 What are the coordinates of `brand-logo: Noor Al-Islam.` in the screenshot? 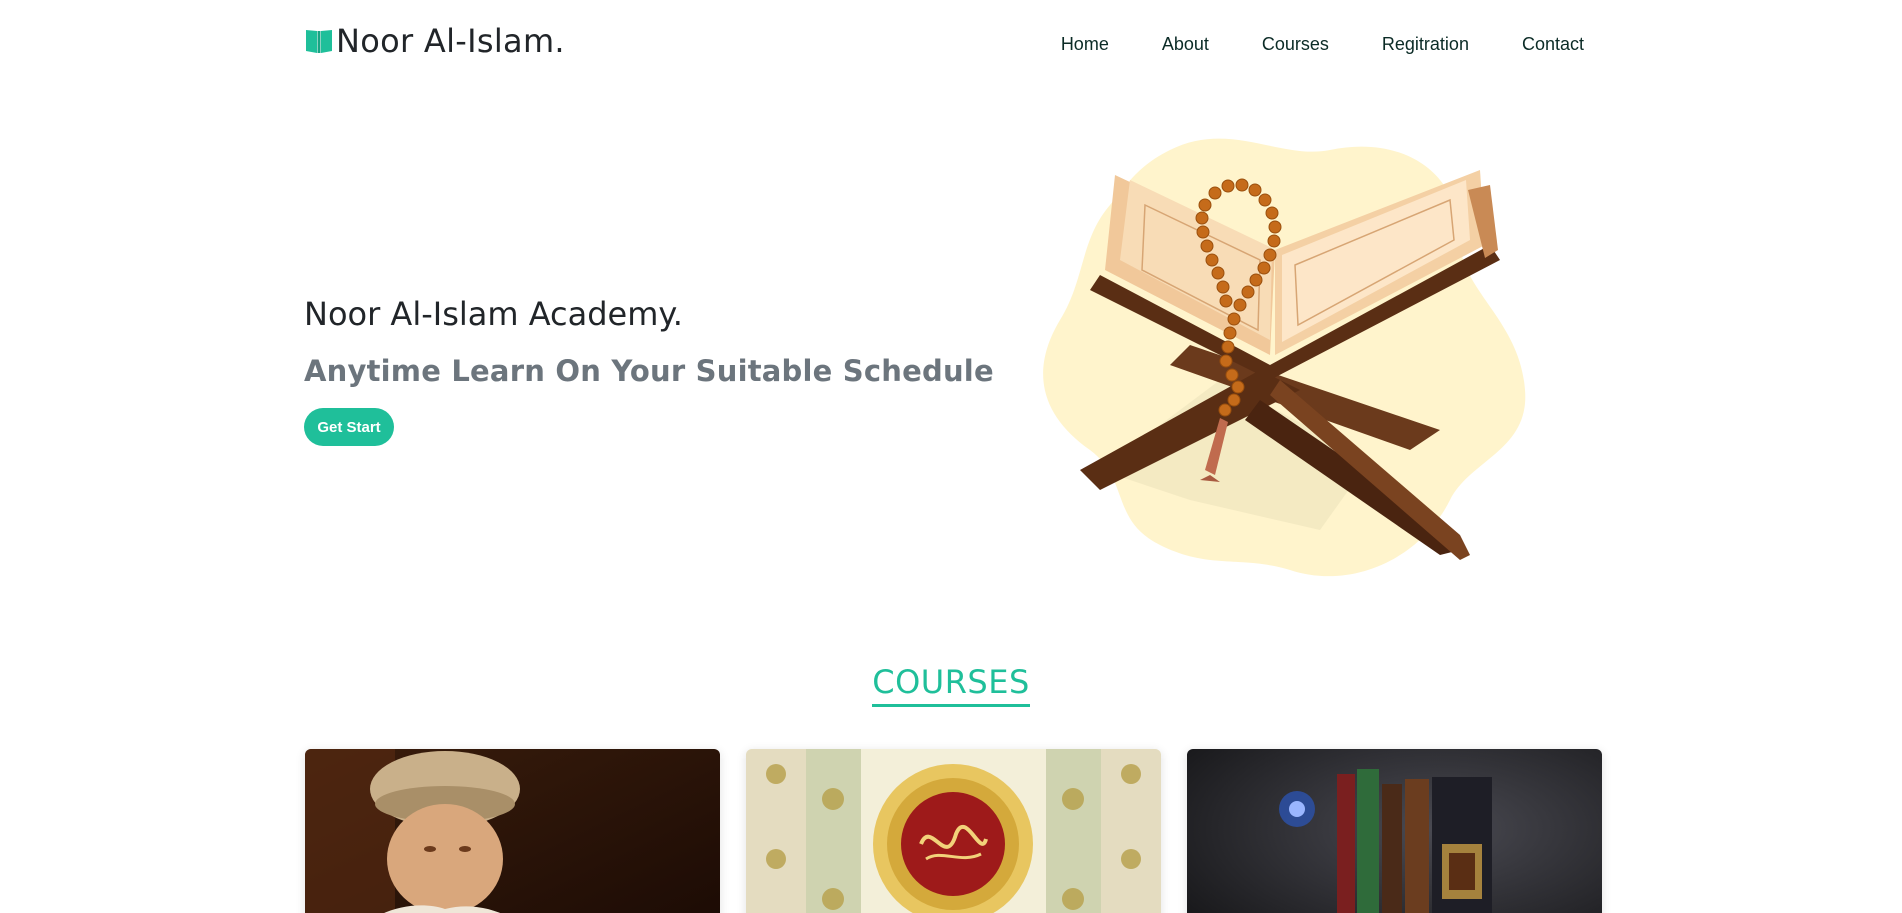 It's located at (434, 41).